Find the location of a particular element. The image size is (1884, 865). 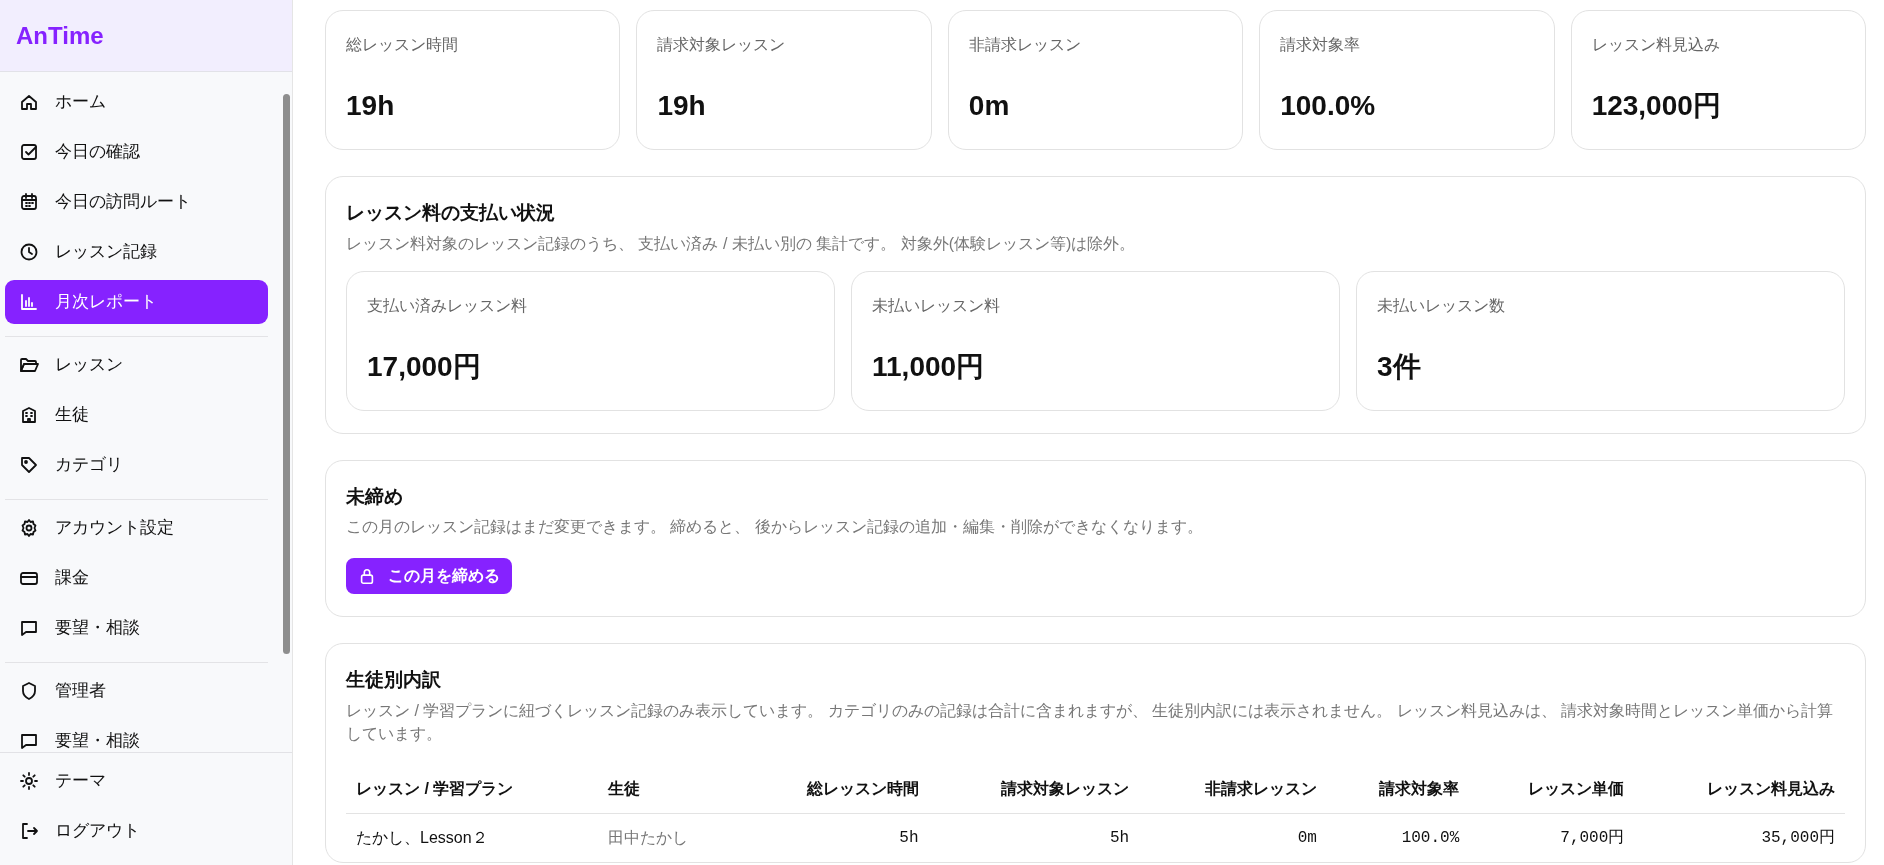

table-cell: 田中たかし is located at coordinates (669, 838).